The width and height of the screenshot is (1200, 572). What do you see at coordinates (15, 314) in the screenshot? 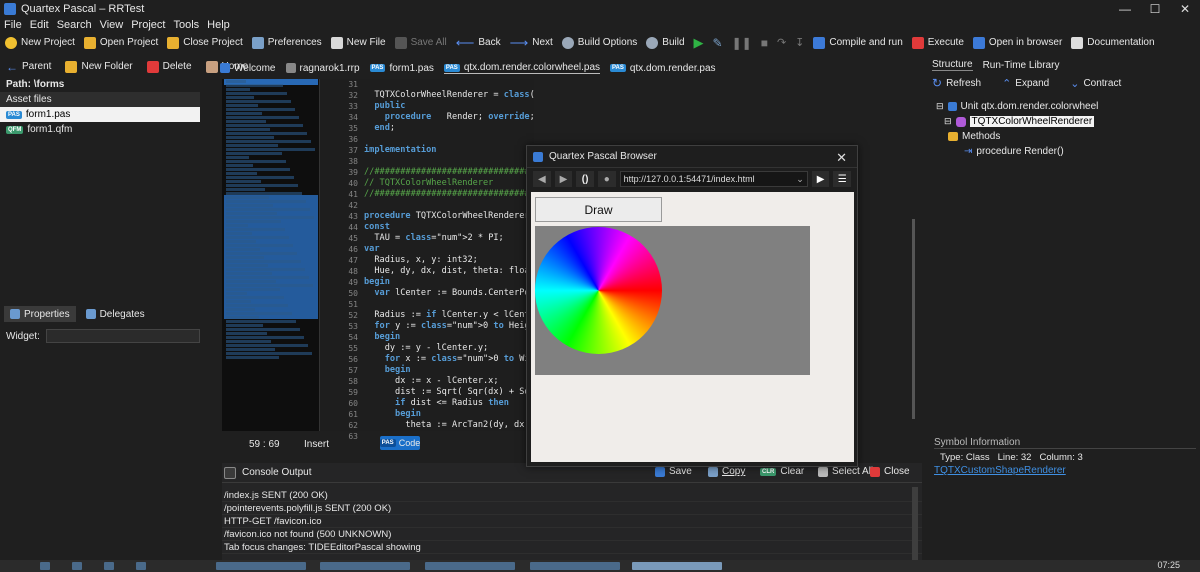
I see `properties-icon` at bounding box center [15, 314].